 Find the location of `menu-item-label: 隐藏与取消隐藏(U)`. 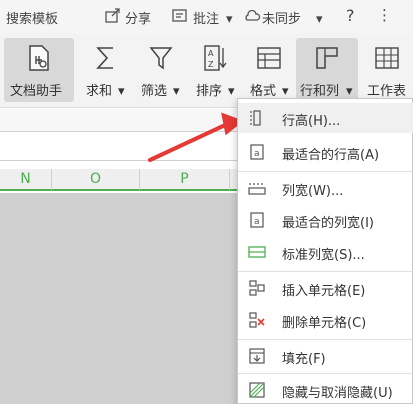

menu-item-label: 隐藏与取消隐藏(U) is located at coordinates (337, 393).